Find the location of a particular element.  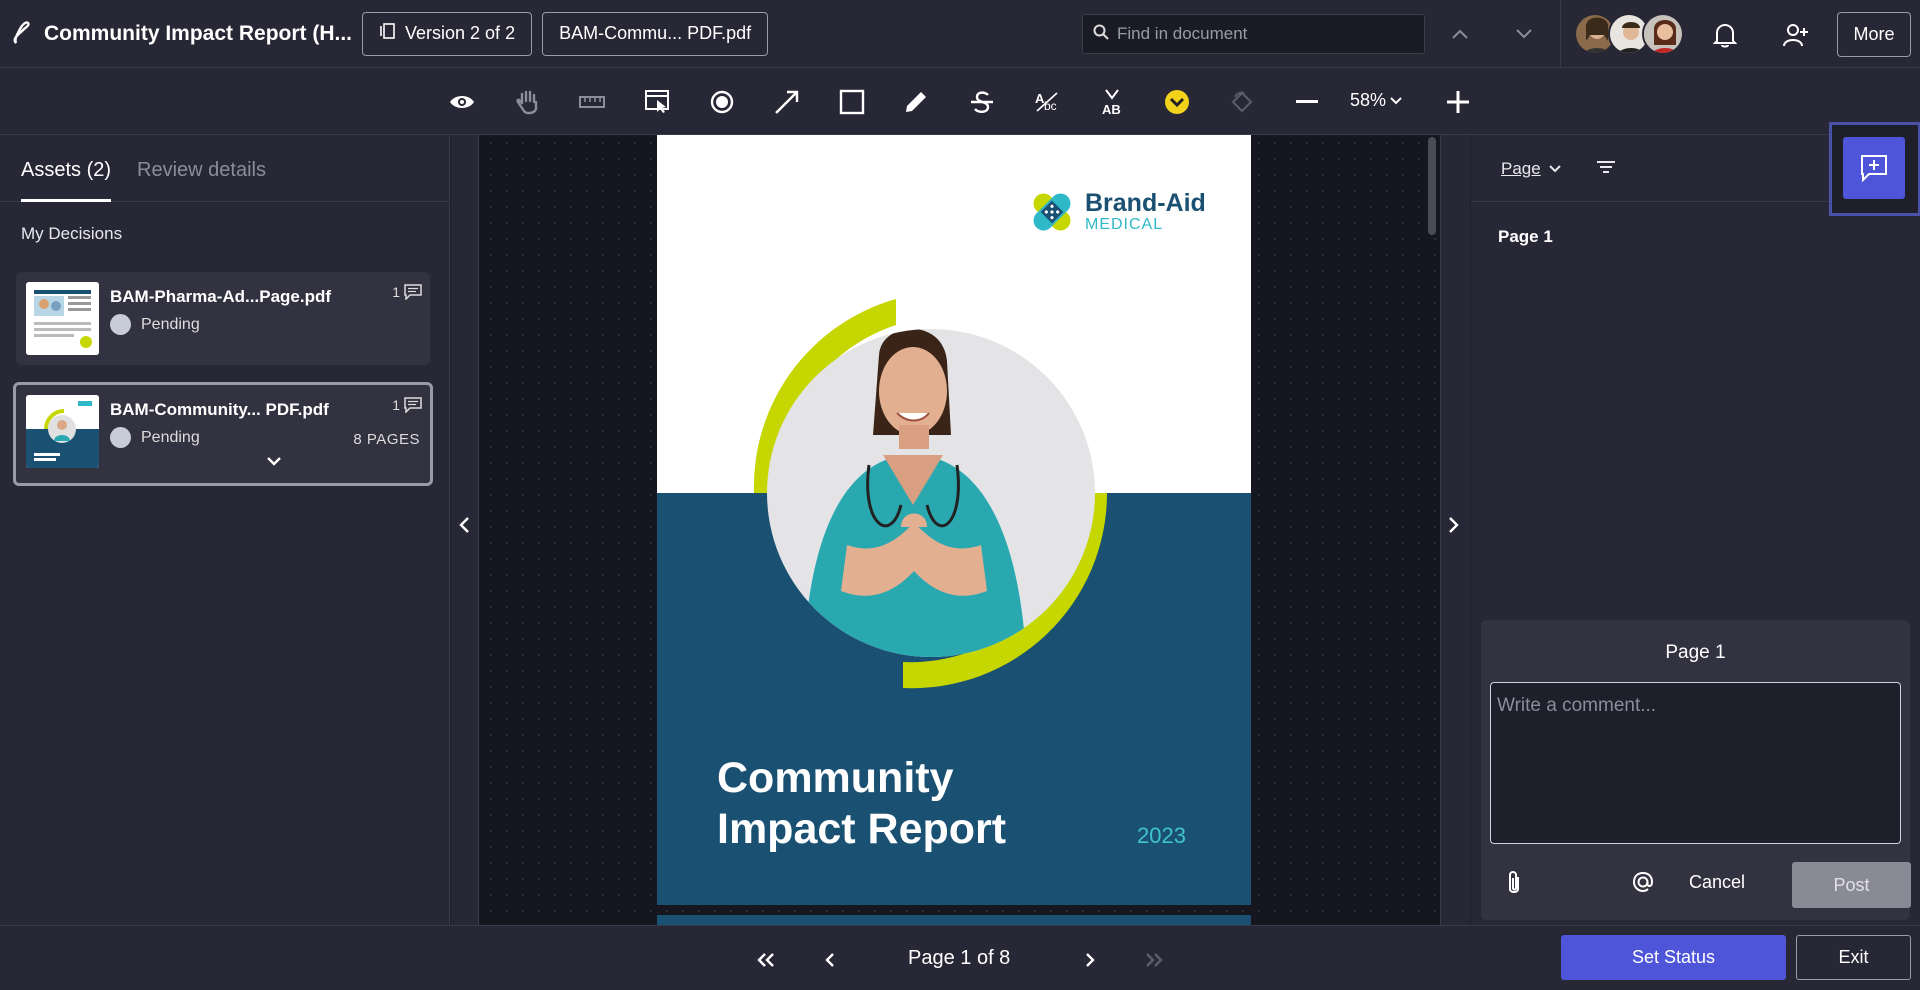

insert-text-icon: AB is located at coordinates (1111, 102).